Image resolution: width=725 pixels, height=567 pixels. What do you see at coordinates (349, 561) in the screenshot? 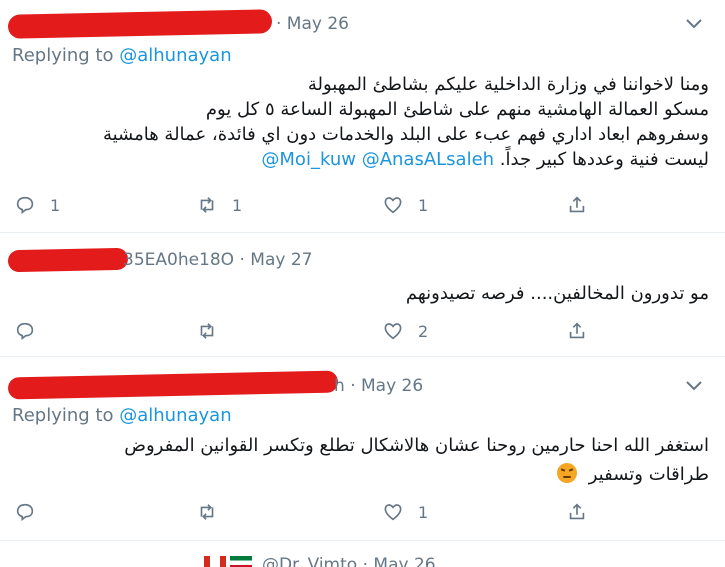
I see `partial-handle-date: @Dr_Vimto · May 26` at bounding box center [349, 561].